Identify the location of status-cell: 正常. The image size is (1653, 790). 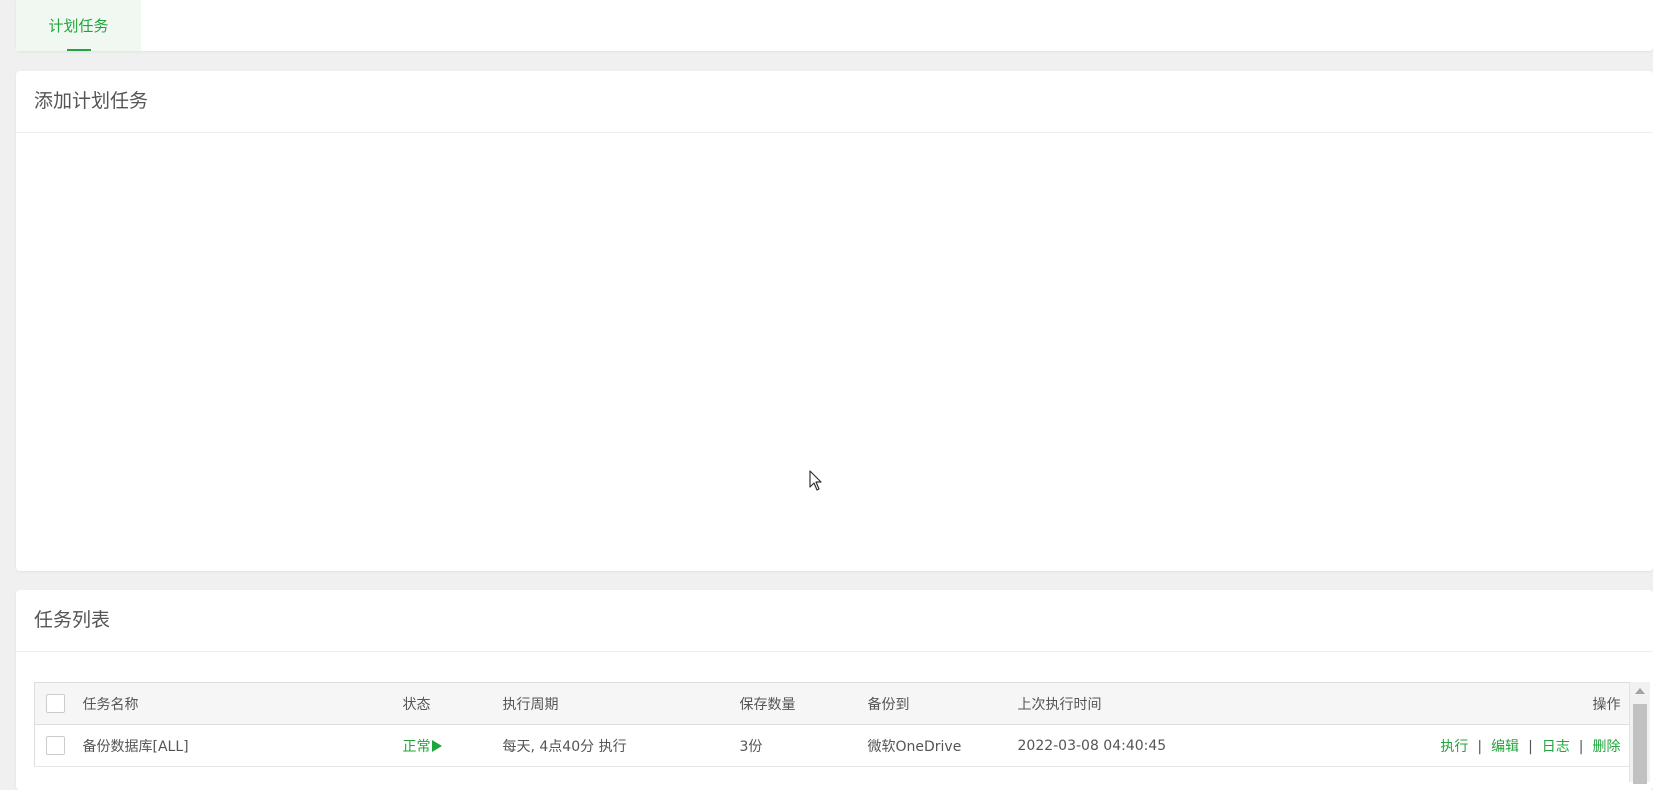
(452, 745).